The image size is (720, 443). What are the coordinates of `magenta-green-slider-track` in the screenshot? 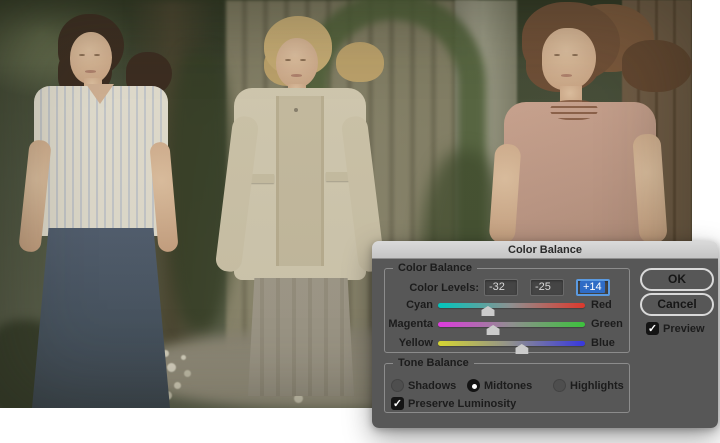 It's located at (511, 328).